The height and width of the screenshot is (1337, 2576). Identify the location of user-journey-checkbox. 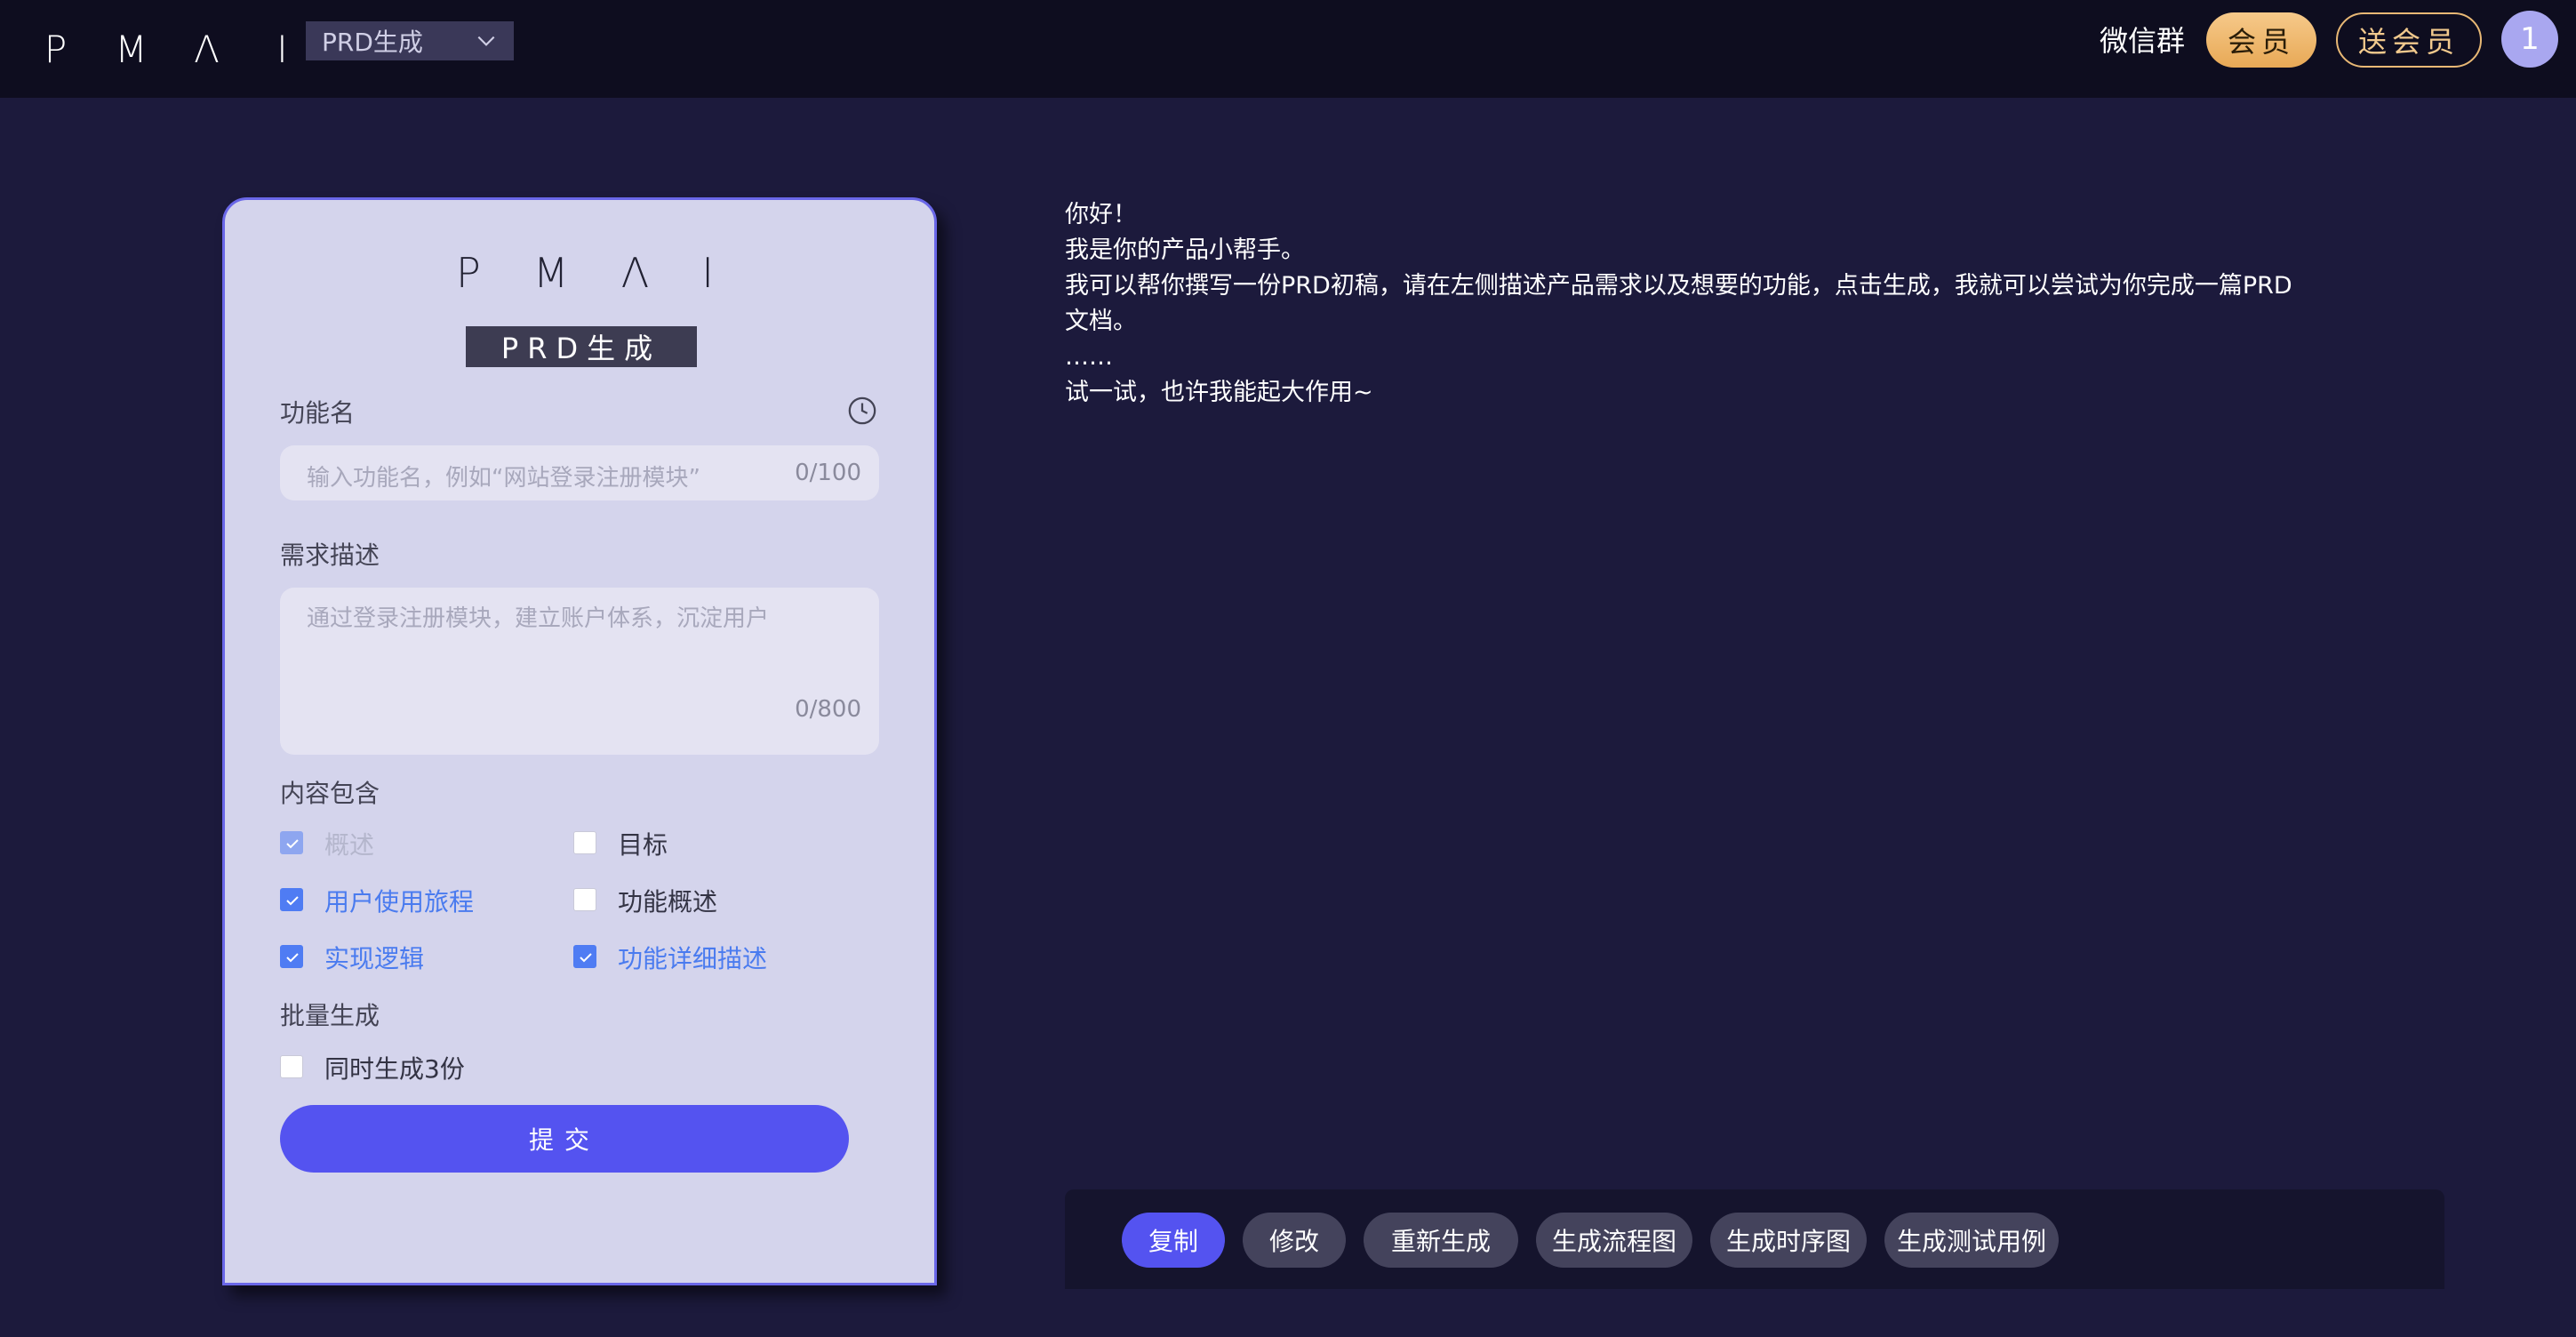
(291, 899).